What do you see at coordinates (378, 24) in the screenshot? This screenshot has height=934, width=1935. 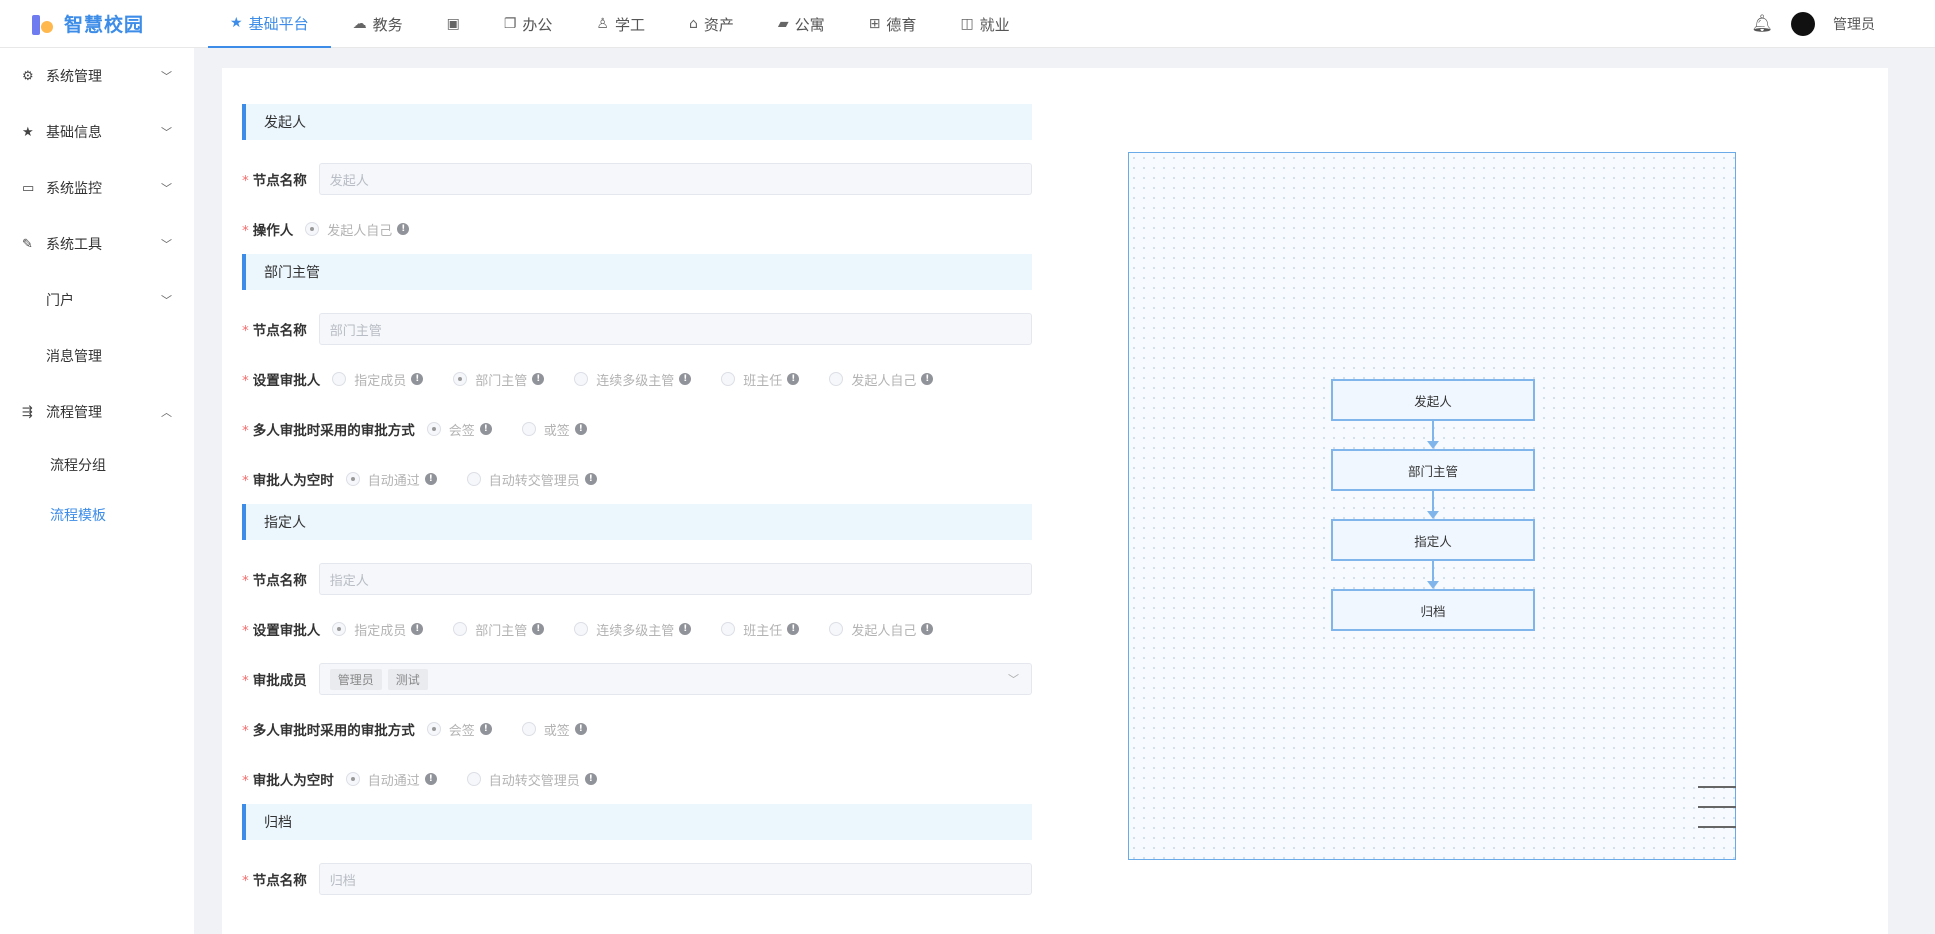 I see `nav-item-1: ☁ 教务` at bounding box center [378, 24].